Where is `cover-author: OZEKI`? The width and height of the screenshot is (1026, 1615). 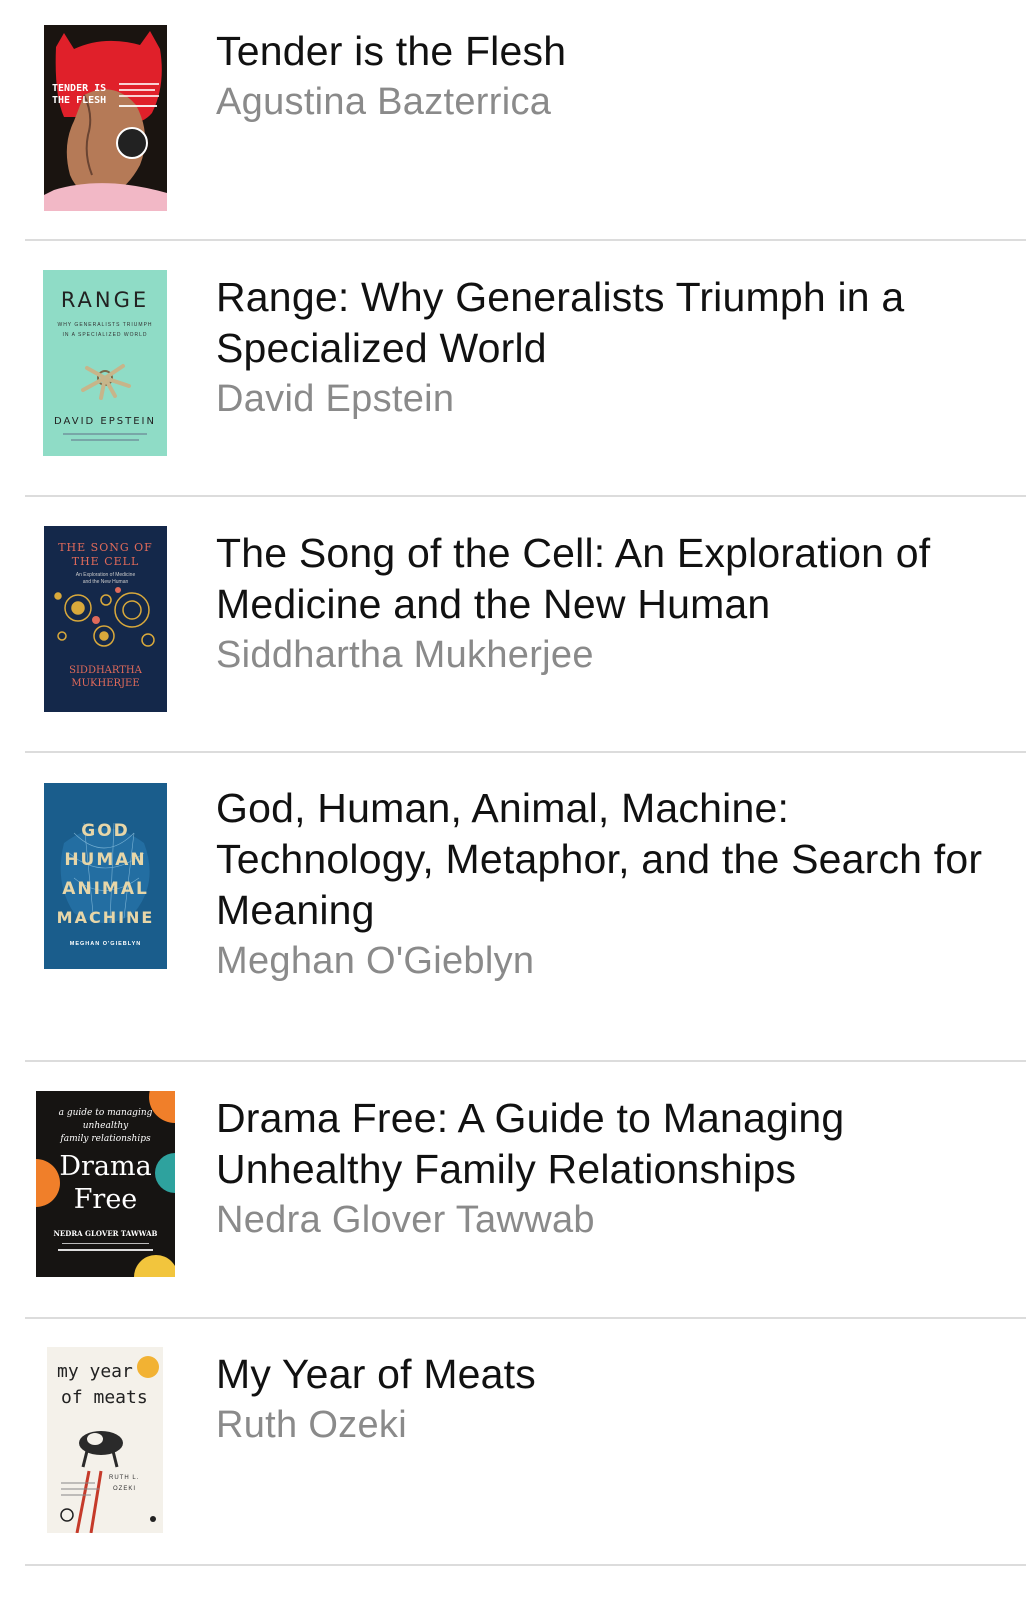 cover-author: OZEKI is located at coordinates (125, 1489).